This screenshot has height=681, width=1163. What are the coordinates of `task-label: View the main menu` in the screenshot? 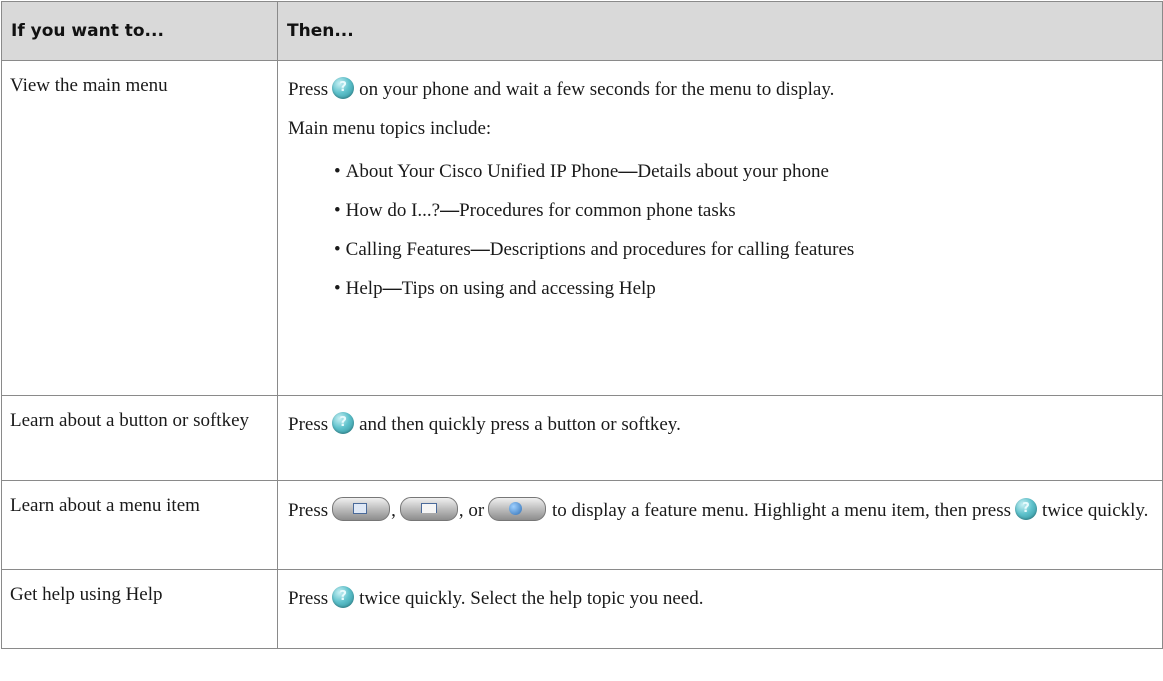 It's located at (89, 85).